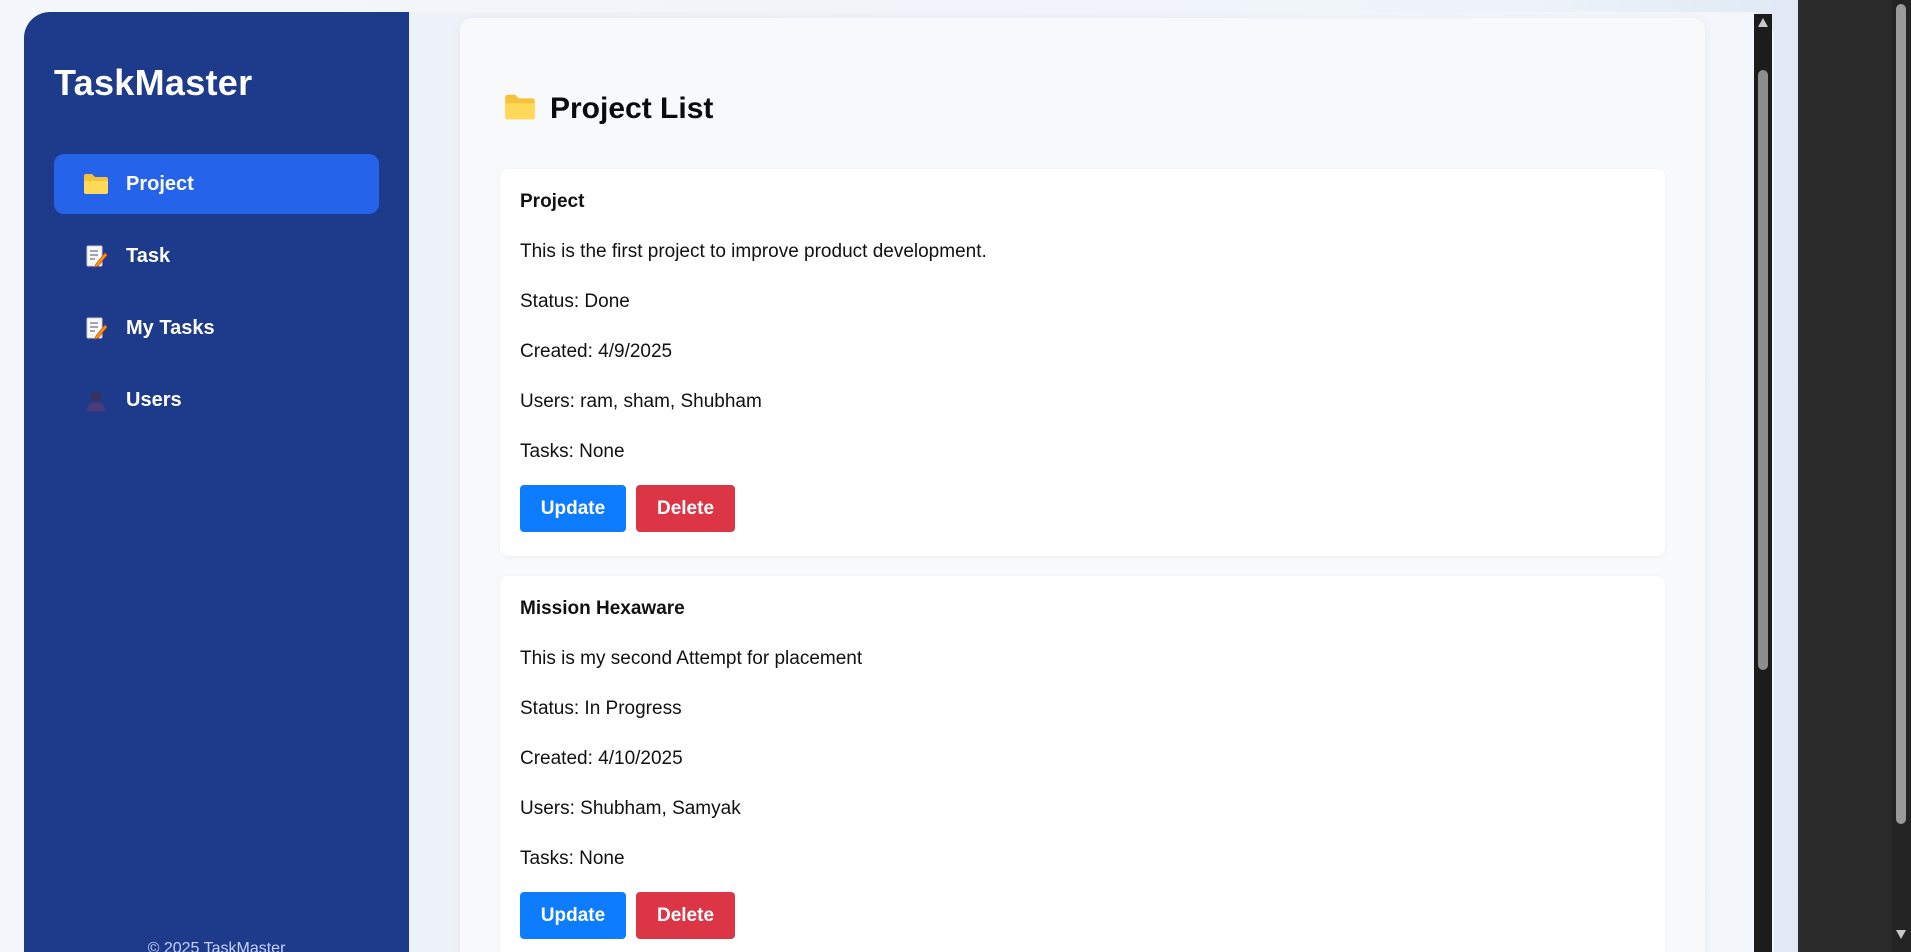 The height and width of the screenshot is (952, 1911). What do you see at coordinates (632, 108) in the screenshot?
I see `page-title: Project List` at bounding box center [632, 108].